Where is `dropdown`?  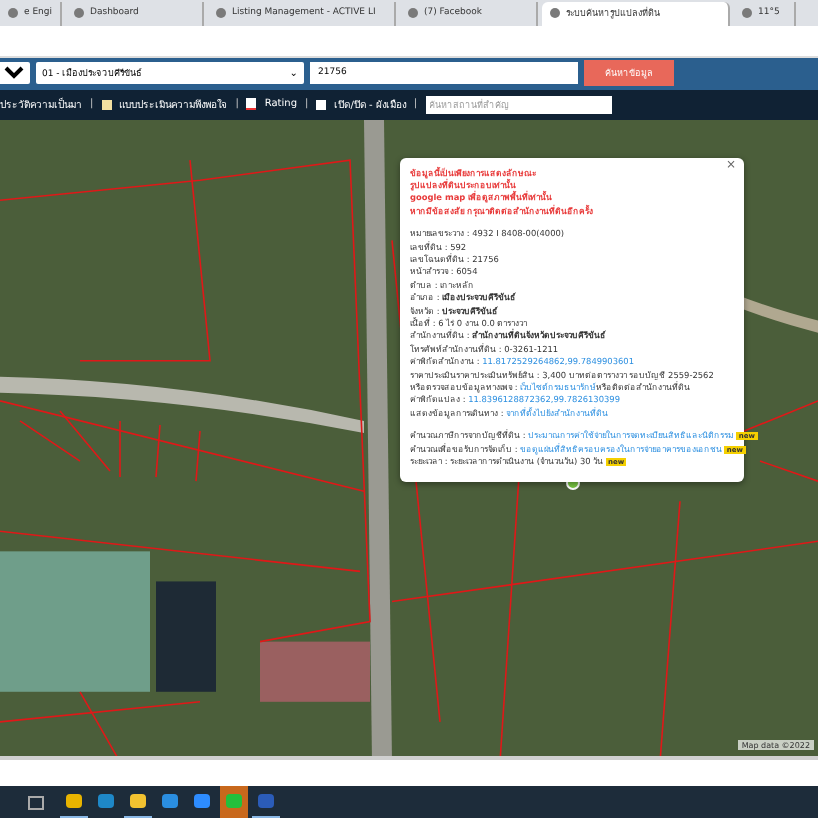 dropdown is located at coordinates (15, 73).